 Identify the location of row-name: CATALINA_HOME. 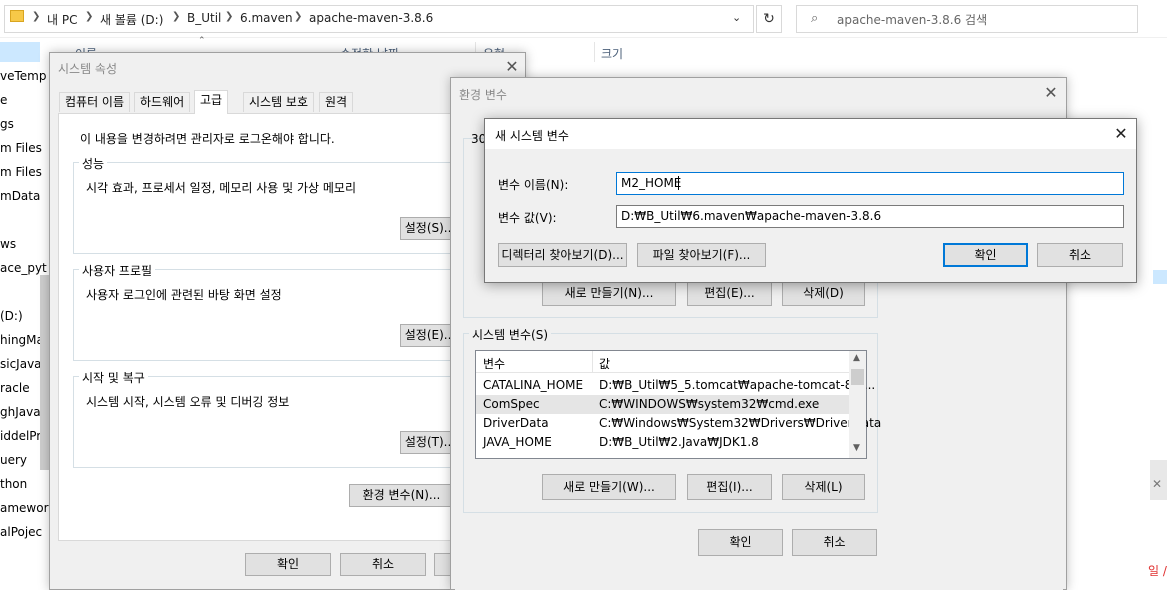
(533, 385).